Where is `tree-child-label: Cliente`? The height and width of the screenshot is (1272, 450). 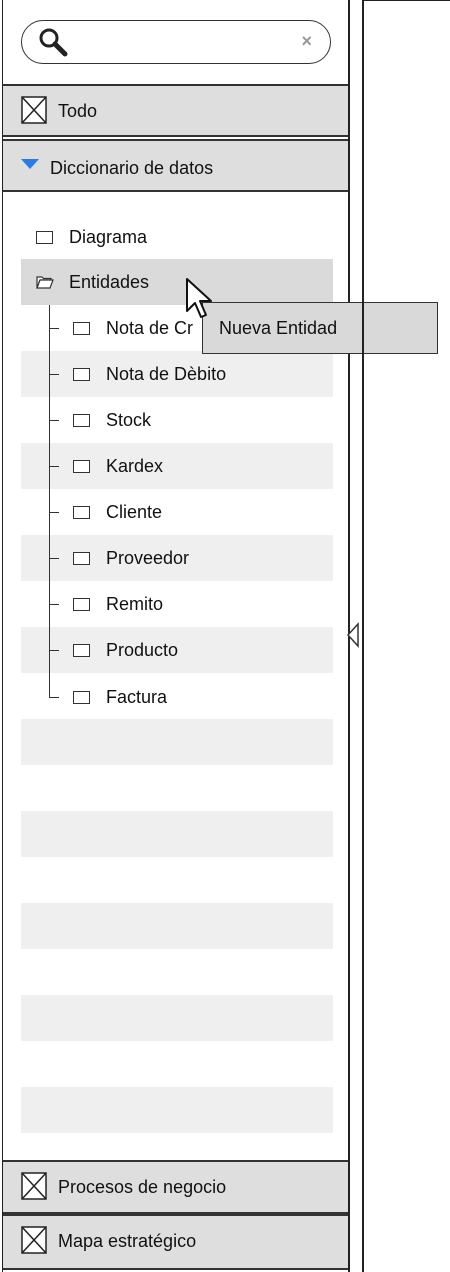
tree-child-label: Cliente is located at coordinates (134, 511).